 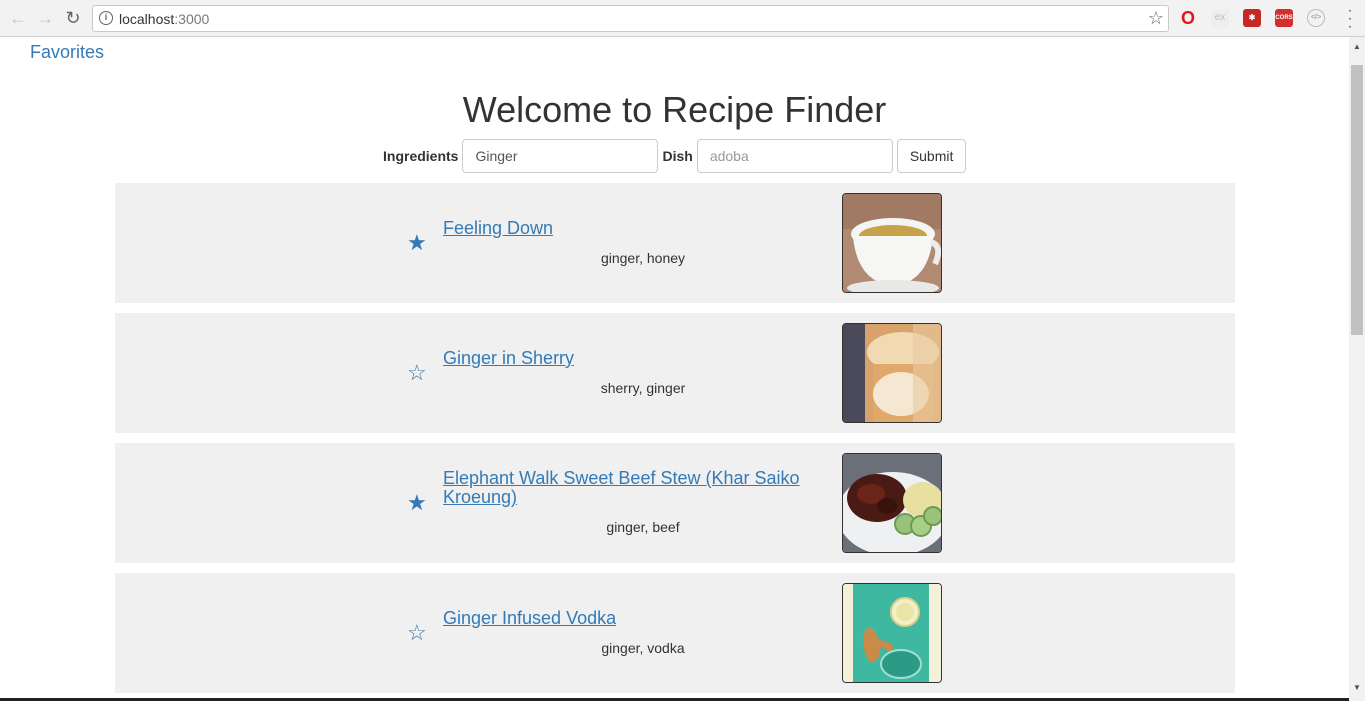 I want to click on url-host: localhost, so click(x=147, y=19).